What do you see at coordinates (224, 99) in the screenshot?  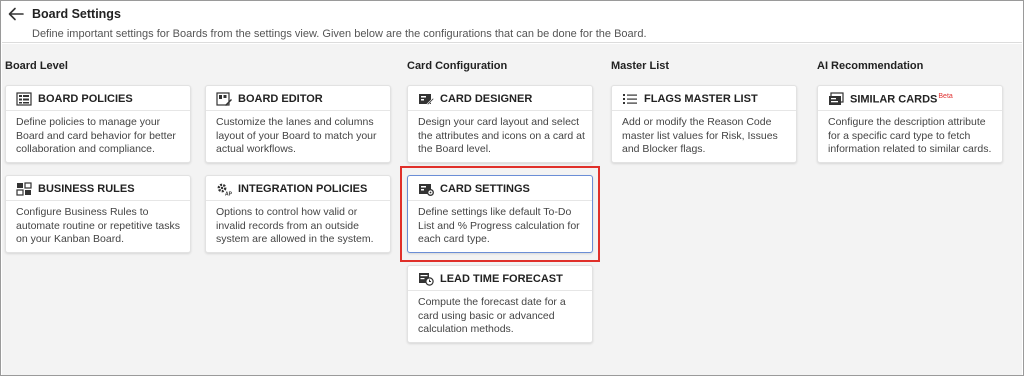 I see `board-edit-icon` at bounding box center [224, 99].